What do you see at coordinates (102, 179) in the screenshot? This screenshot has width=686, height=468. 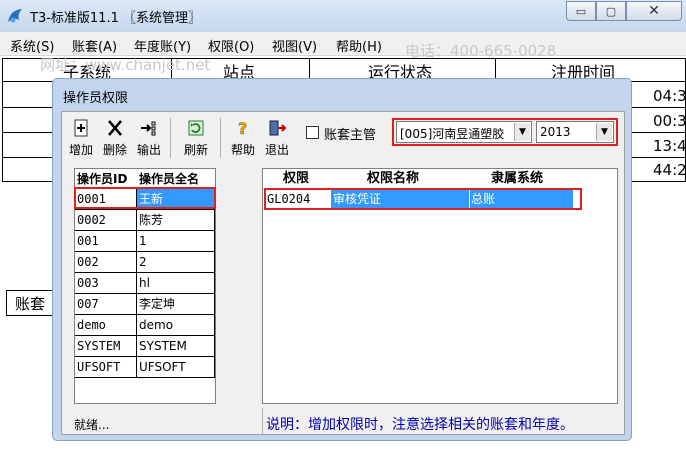 I see `column-header-operator-id: 操作员ID` at bounding box center [102, 179].